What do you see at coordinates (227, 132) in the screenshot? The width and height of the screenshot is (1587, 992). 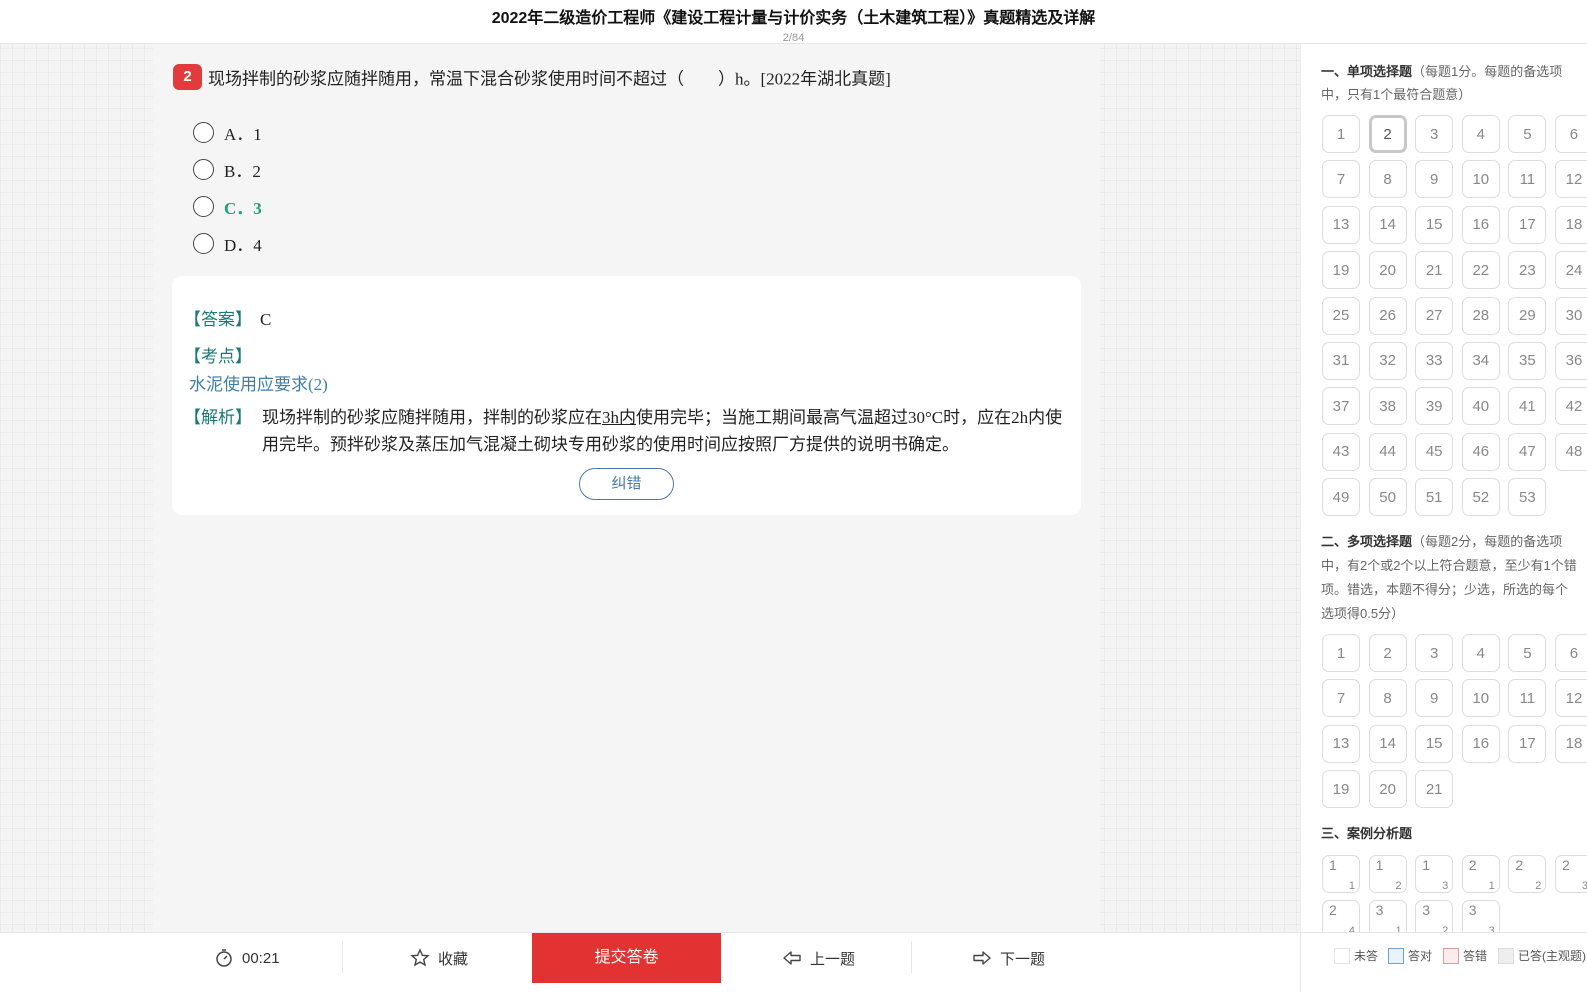 I see `option-a: A．1` at bounding box center [227, 132].